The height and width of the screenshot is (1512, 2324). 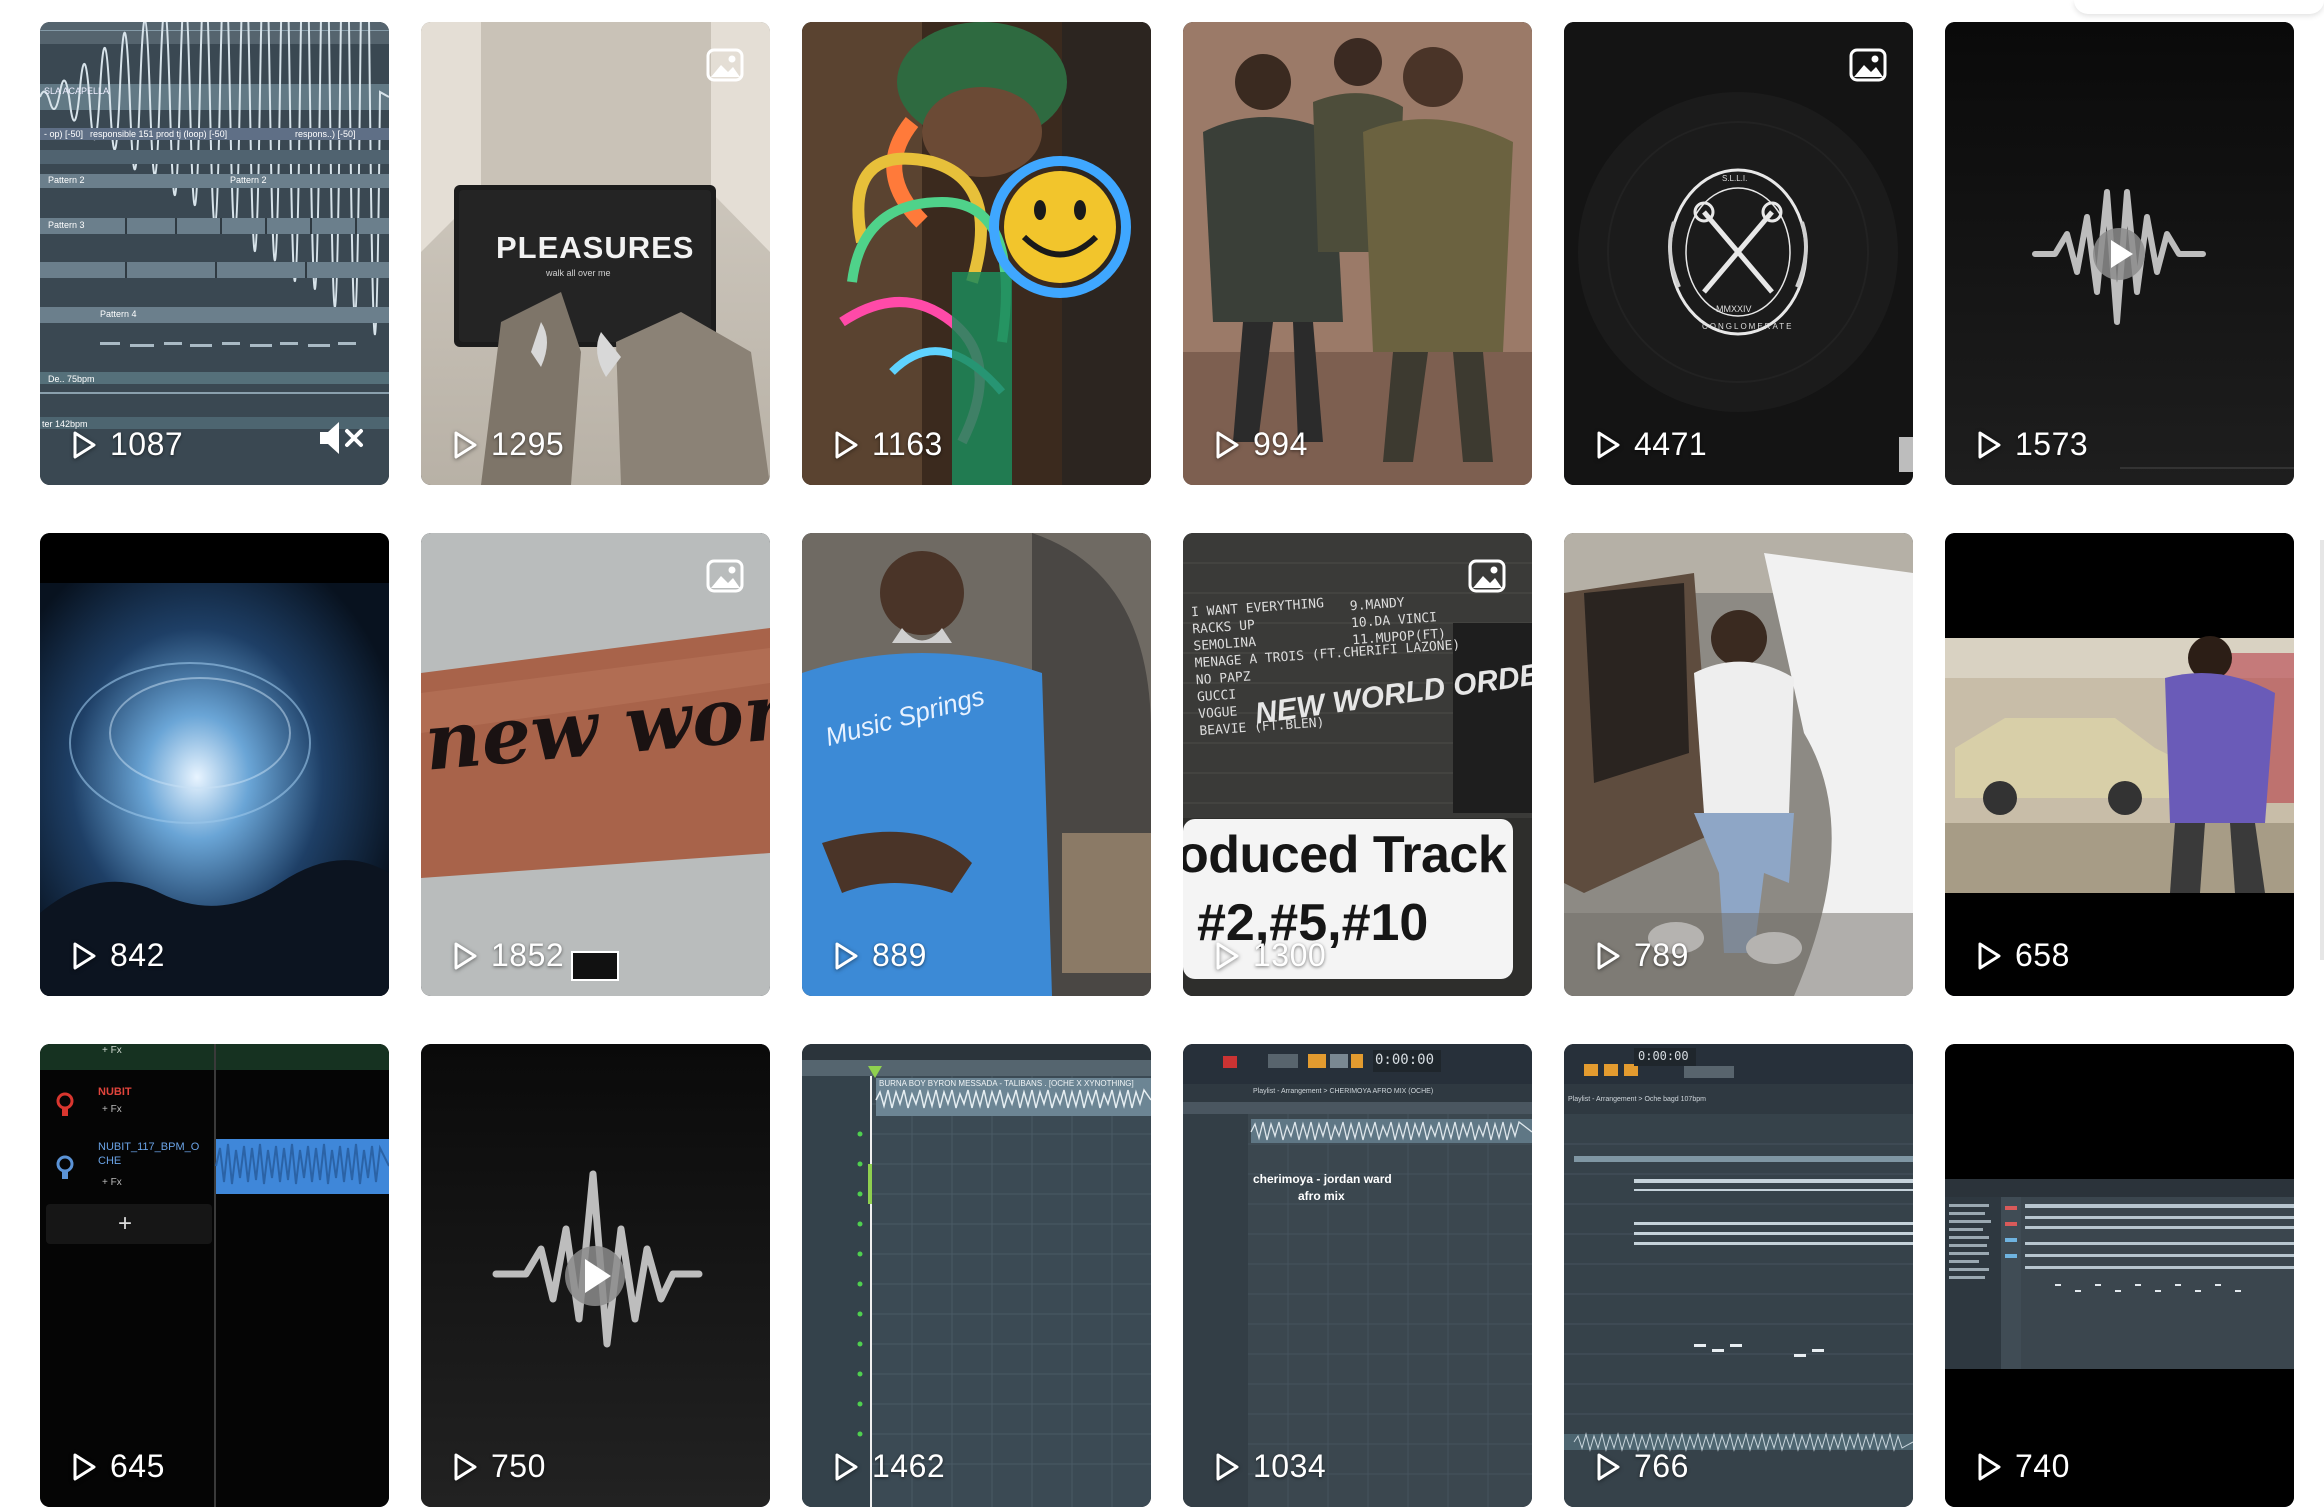 What do you see at coordinates (159, 134) in the screenshot?
I see `clip-label: responsible 151 prod tj (loop) [-50]` at bounding box center [159, 134].